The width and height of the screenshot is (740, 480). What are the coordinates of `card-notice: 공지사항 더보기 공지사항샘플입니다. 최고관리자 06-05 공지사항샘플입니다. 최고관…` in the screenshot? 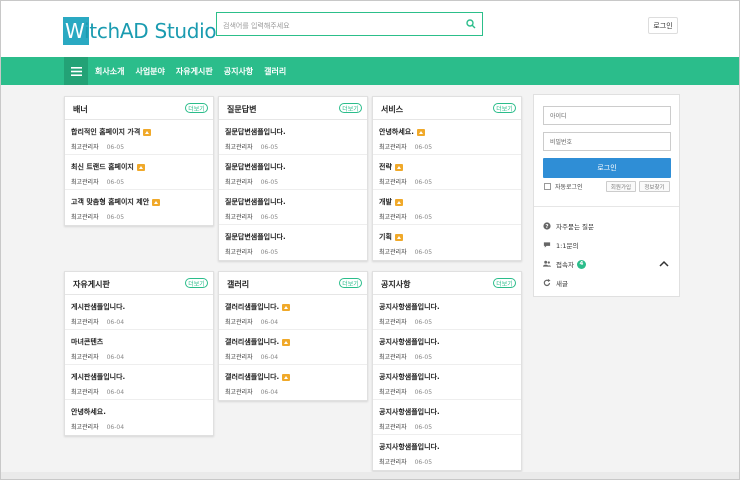 It's located at (447, 371).